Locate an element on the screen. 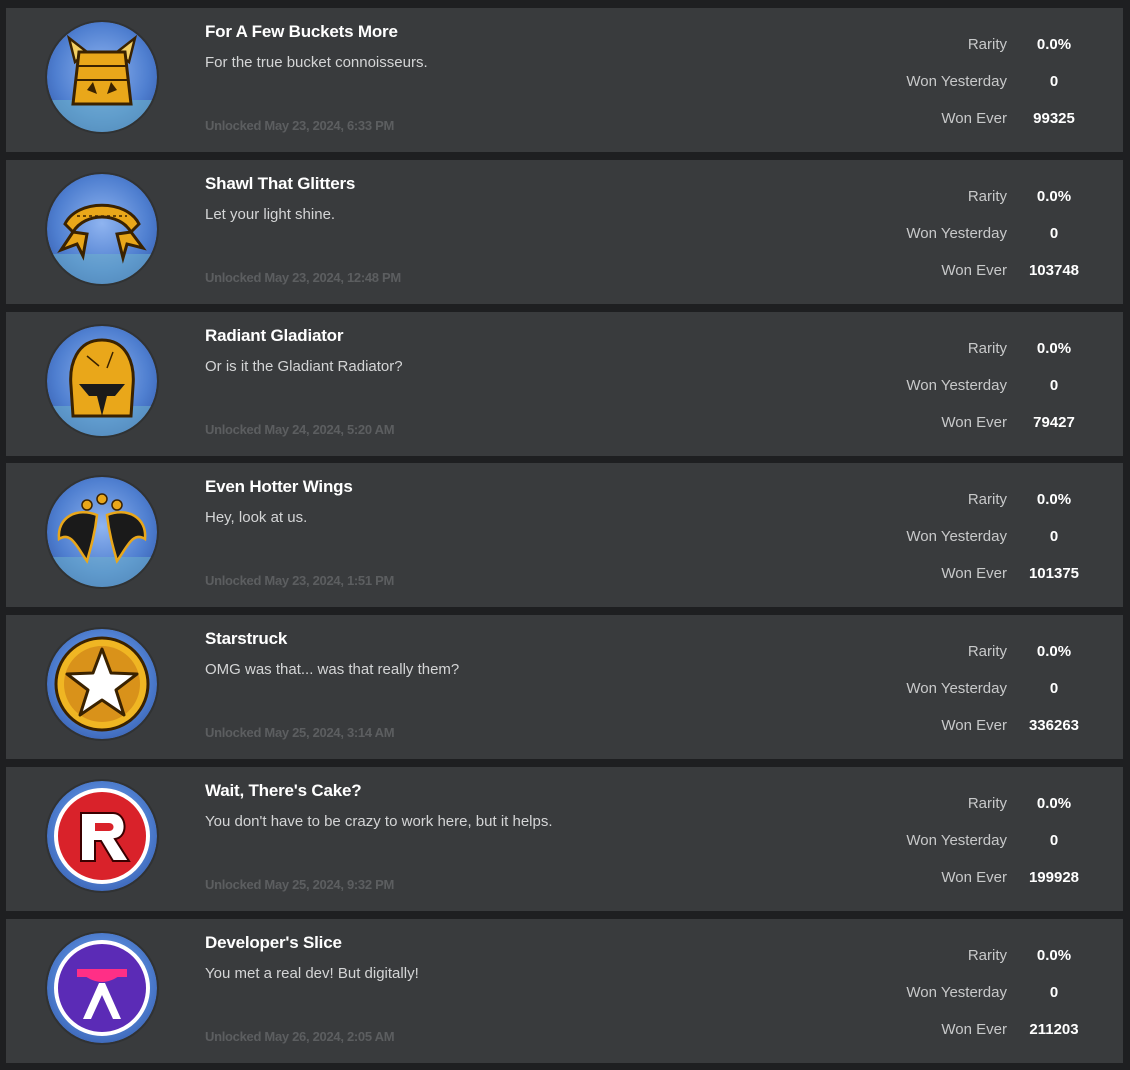  won-ever-value: 79427 is located at coordinates (1054, 422).